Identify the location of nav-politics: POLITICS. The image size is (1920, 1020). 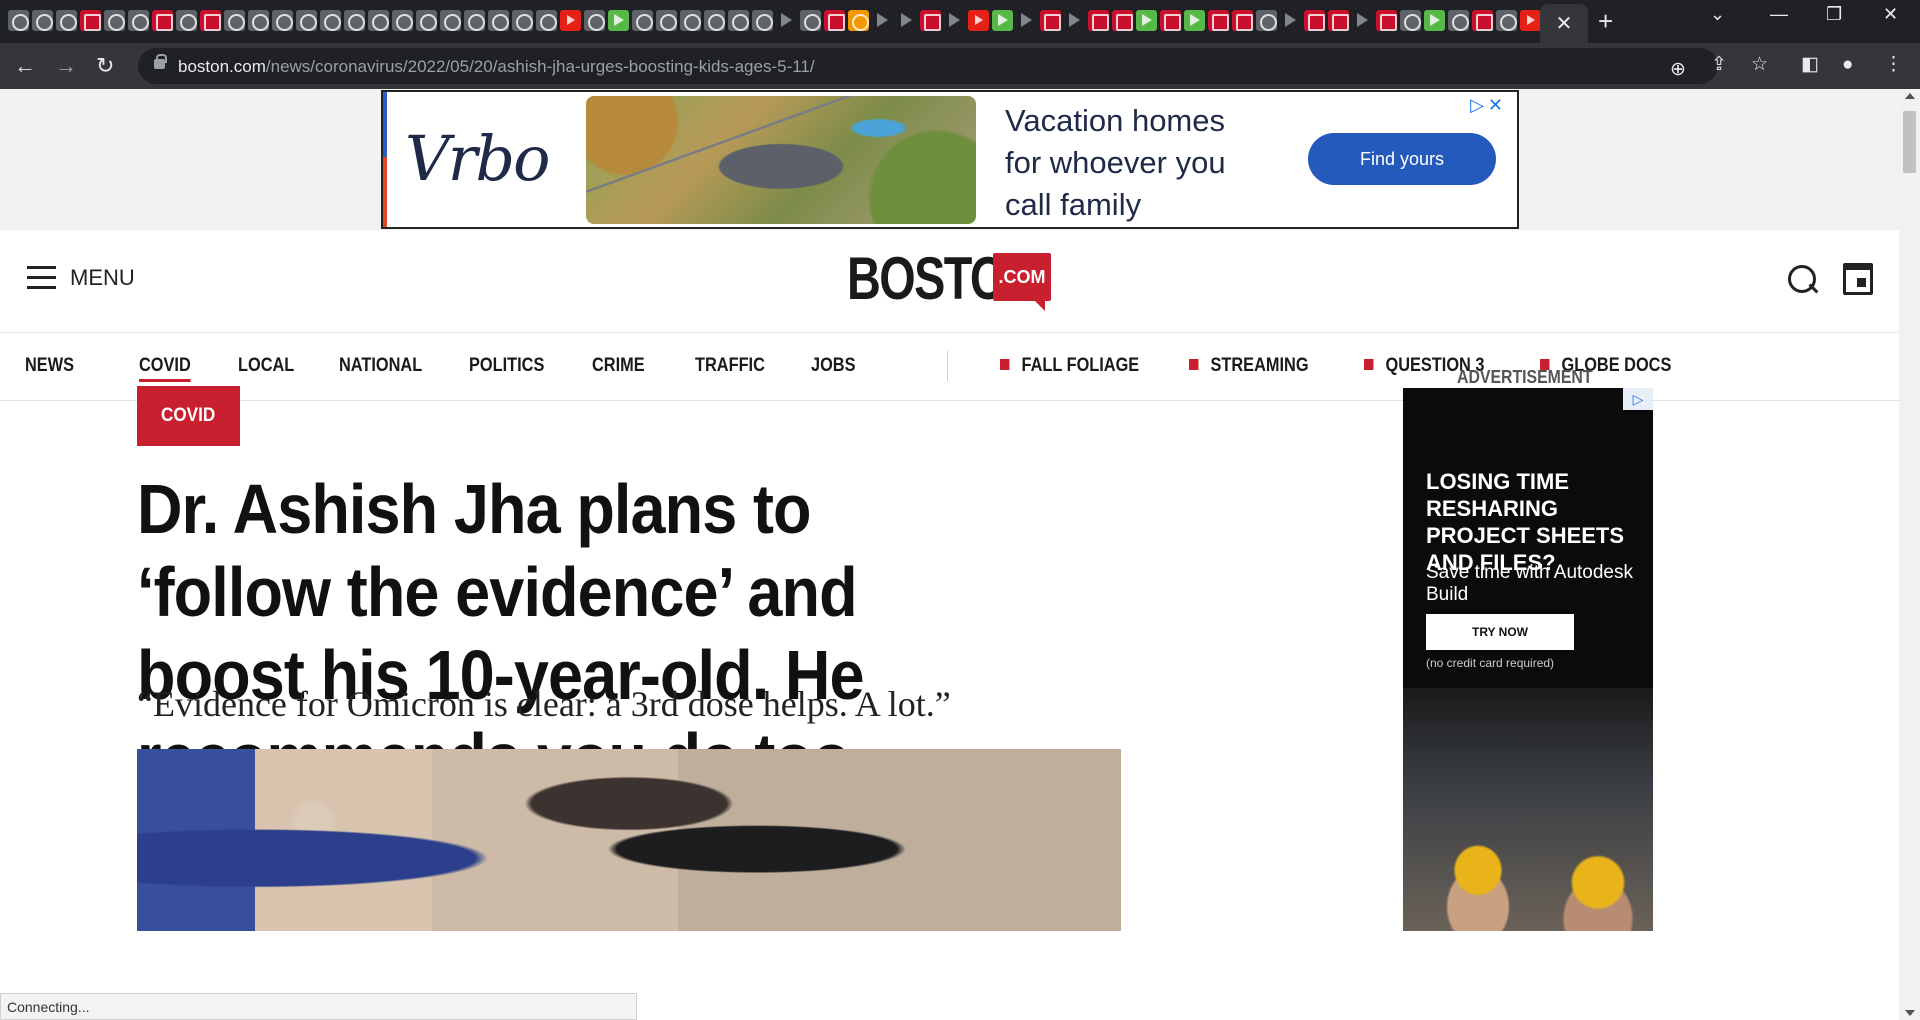
(506, 366).